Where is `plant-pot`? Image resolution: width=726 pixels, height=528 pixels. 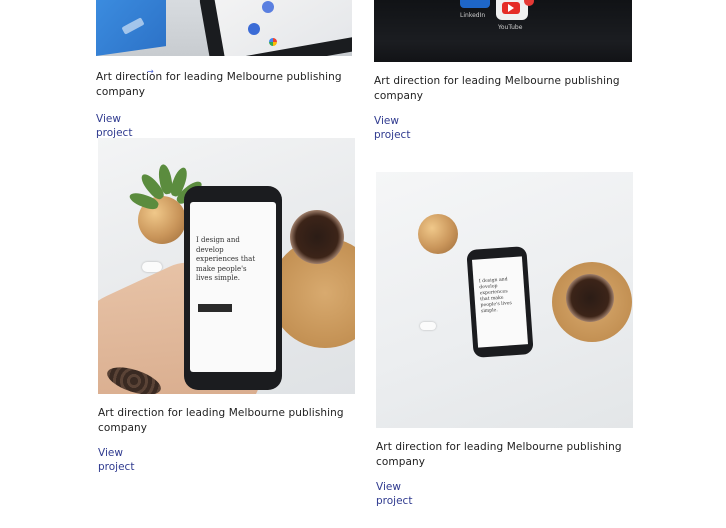 plant-pot is located at coordinates (438, 234).